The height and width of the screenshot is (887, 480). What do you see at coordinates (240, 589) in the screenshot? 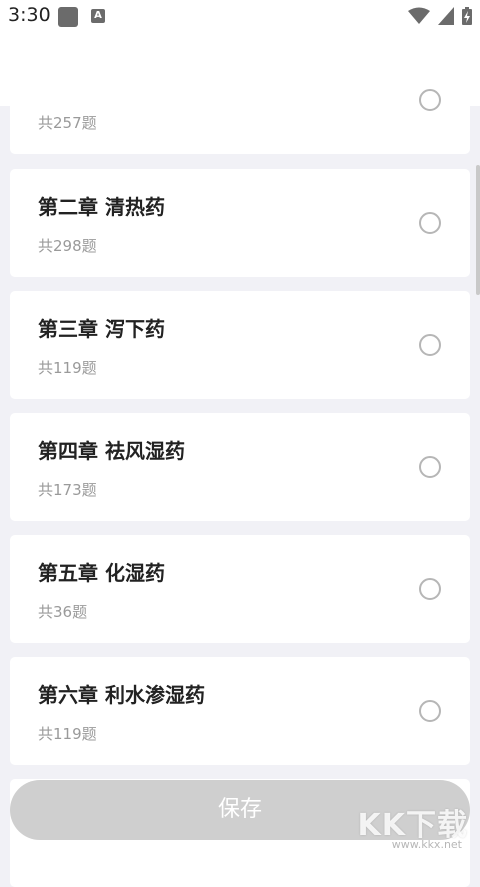
I see `chapter-card: 第五章 化湿药 共36题` at bounding box center [240, 589].